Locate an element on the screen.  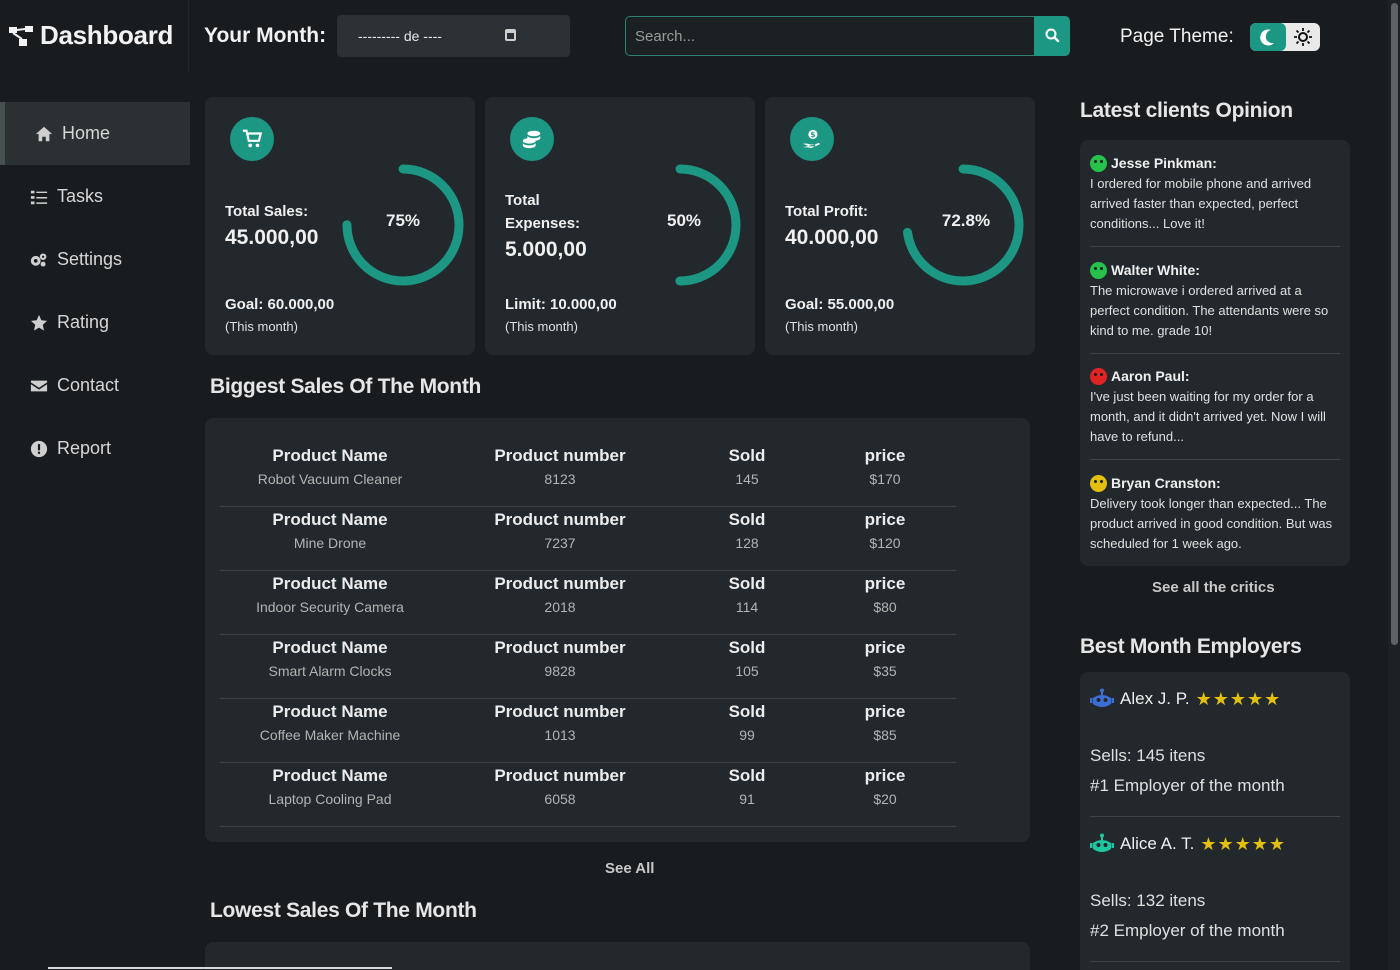
price-cell: price $120 is located at coordinates (885, 529).